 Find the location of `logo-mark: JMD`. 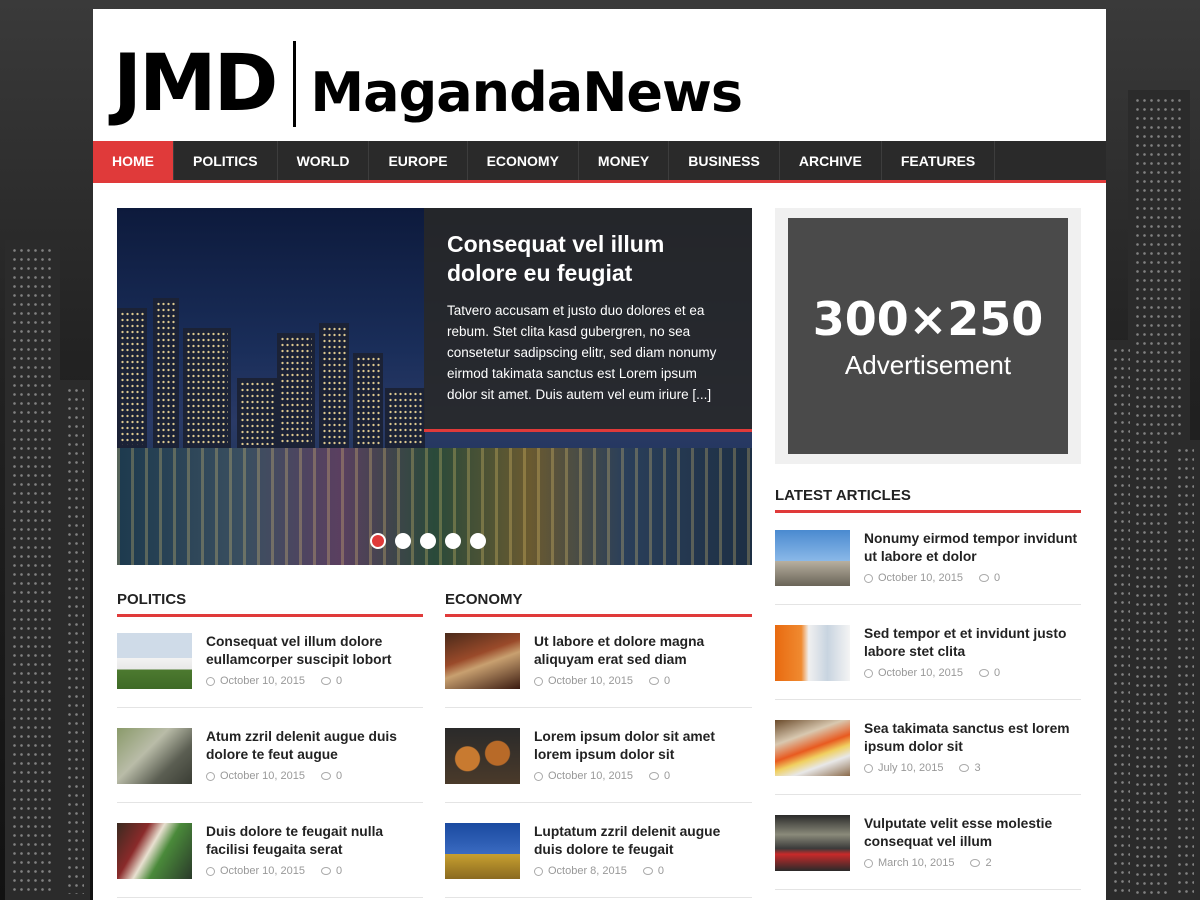

logo-mark: JMD is located at coordinates (195, 84).